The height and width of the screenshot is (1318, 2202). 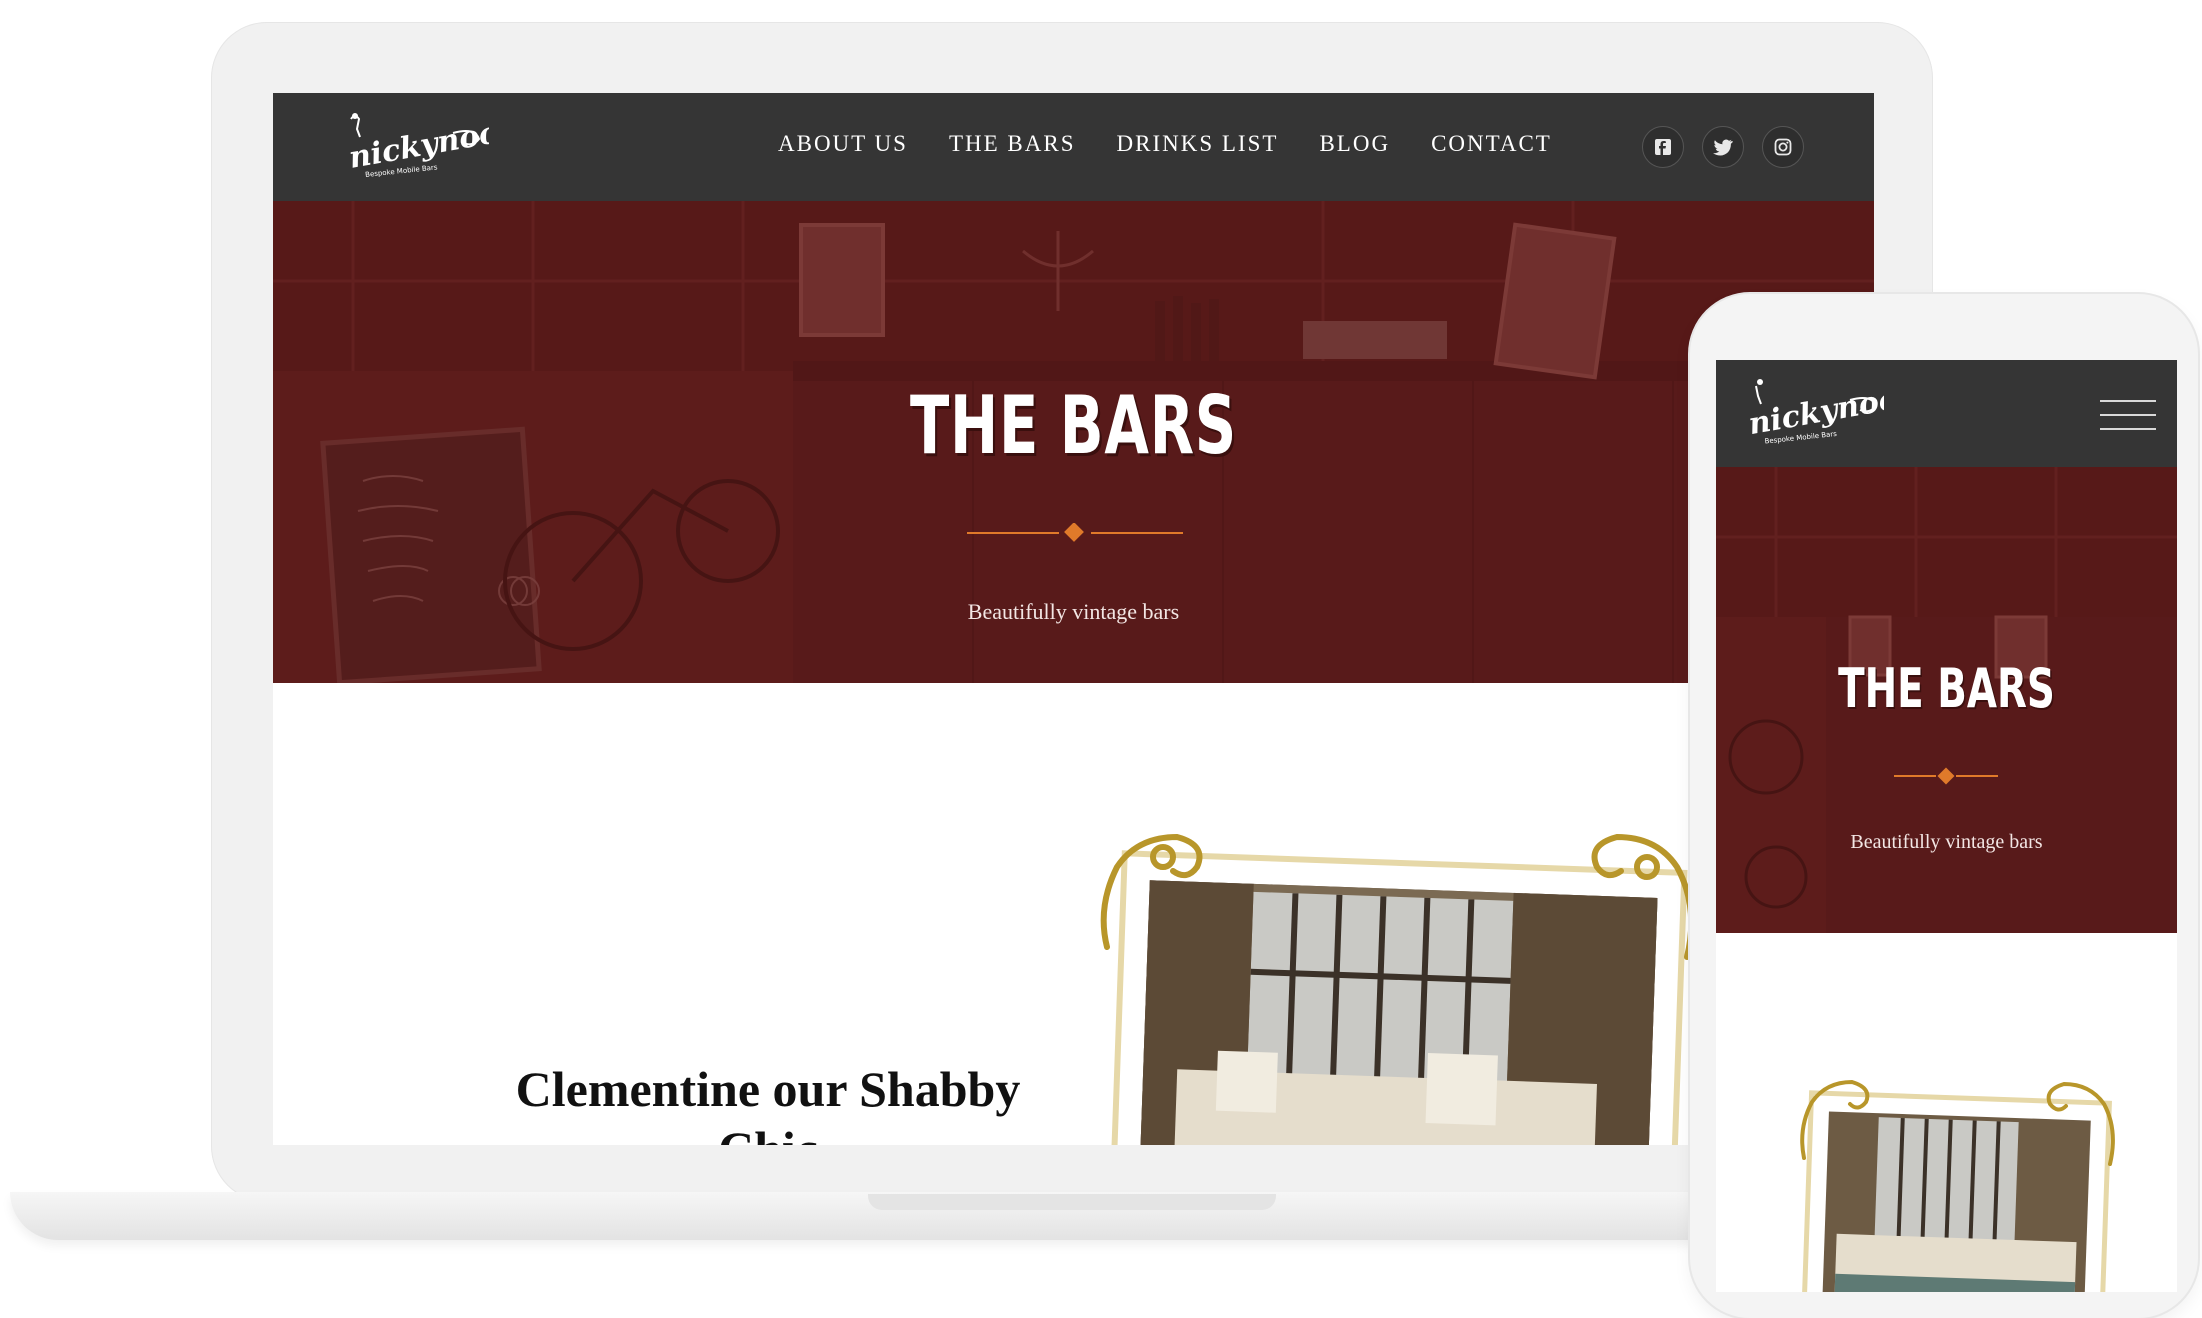 I want to click on nav-contact: CONTACT, so click(x=1491, y=144).